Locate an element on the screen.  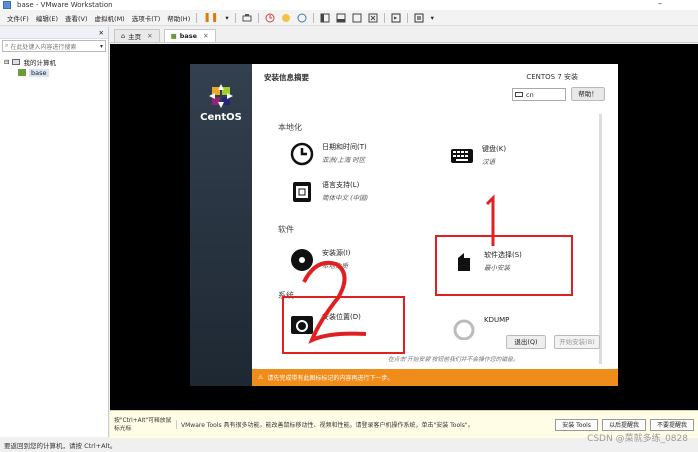
menu-tabs: 选项卡(T) is located at coordinates (146, 18).